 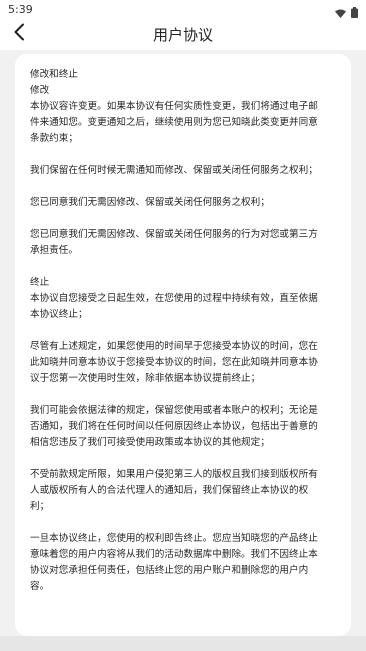 What do you see at coordinates (174, 474) in the screenshot?
I see `agreement-text-line: 不受前款规定所限，如果用户侵犯第三人的版权且我们接到版权所有` at bounding box center [174, 474].